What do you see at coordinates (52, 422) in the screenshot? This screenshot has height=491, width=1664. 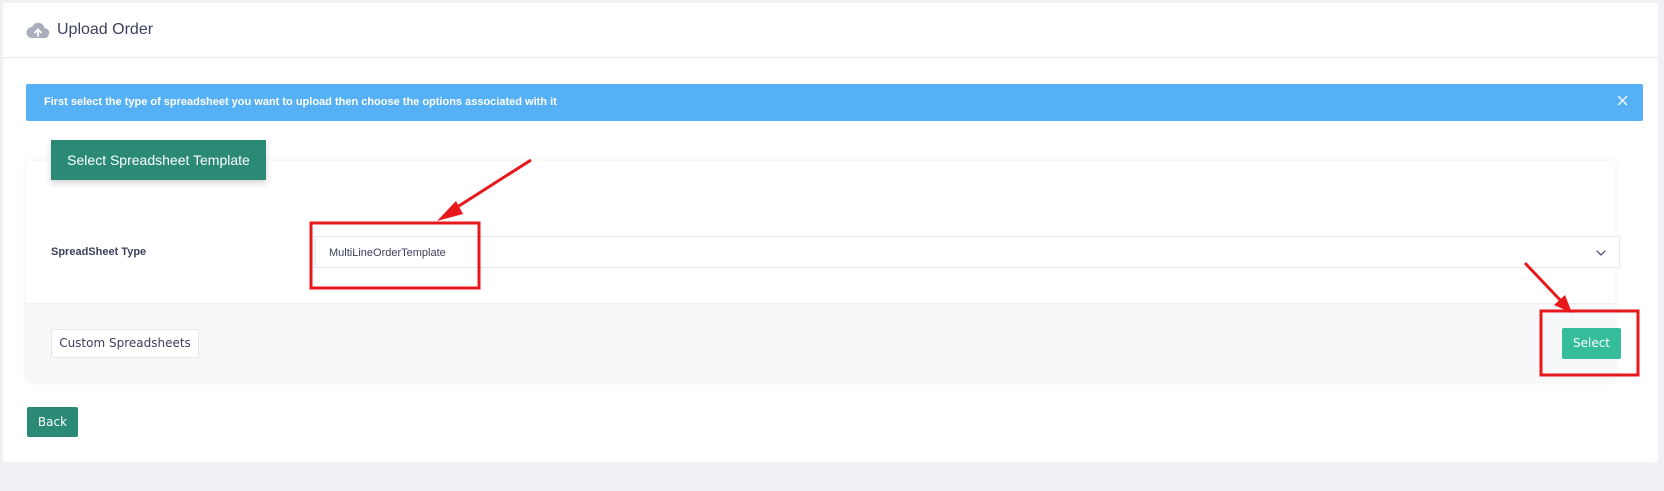 I see `back-button: Back` at bounding box center [52, 422].